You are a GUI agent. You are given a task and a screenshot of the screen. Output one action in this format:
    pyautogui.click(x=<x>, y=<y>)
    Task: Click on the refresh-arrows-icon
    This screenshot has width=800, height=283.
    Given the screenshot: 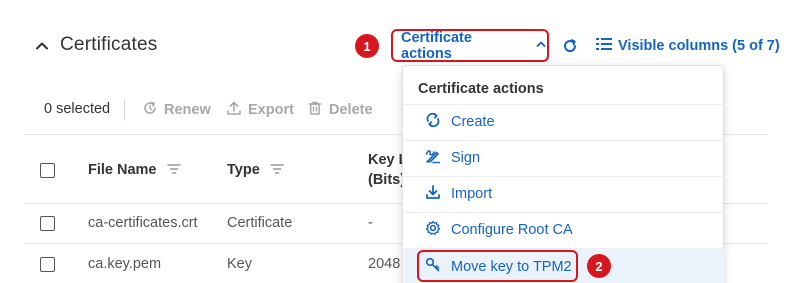 What is the action you would take?
    pyautogui.click(x=438, y=122)
    